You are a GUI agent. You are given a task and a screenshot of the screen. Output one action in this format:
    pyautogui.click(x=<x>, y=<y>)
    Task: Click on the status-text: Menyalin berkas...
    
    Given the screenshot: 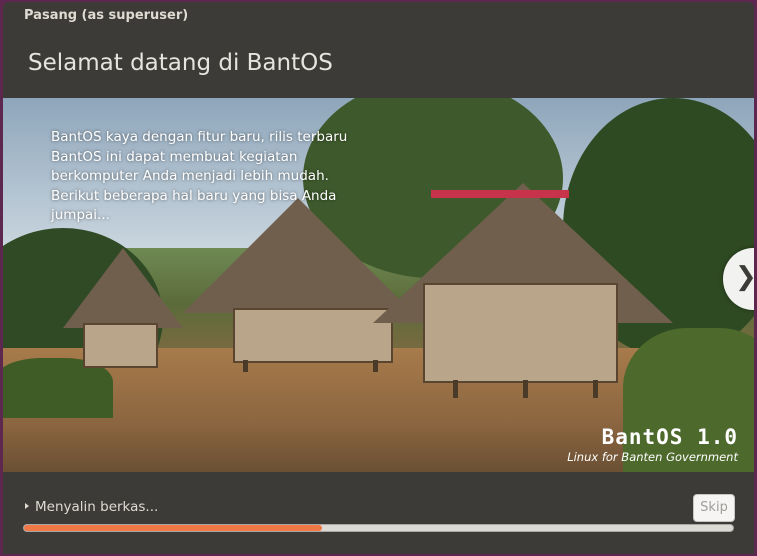 What is the action you would take?
    pyautogui.click(x=97, y=507)
    